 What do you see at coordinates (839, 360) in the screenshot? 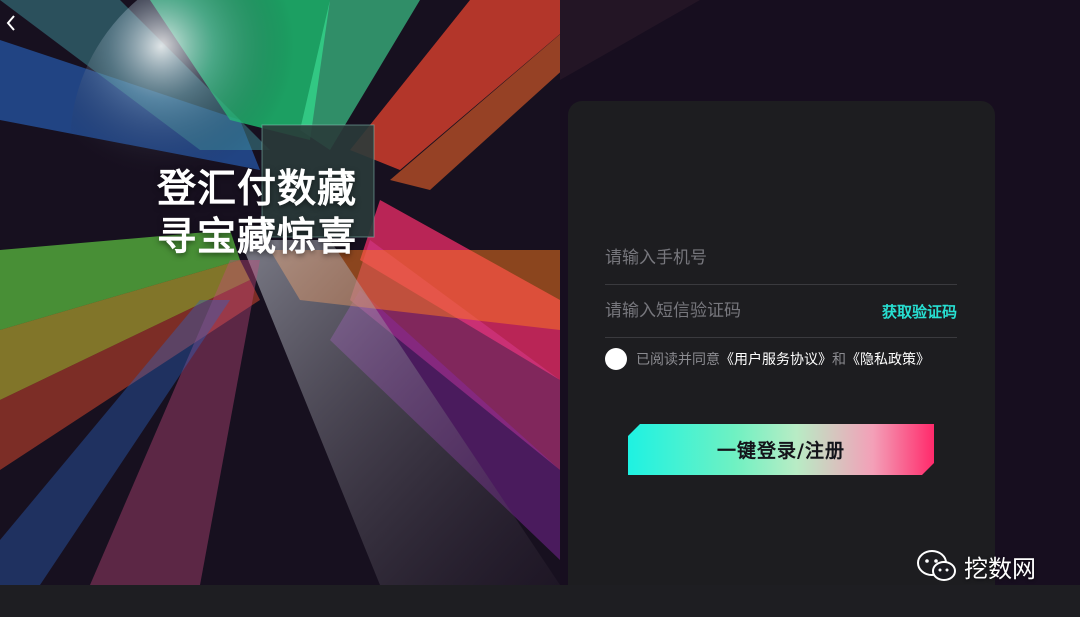
I see `agree-and: 和` at bounding box center [839, 360].